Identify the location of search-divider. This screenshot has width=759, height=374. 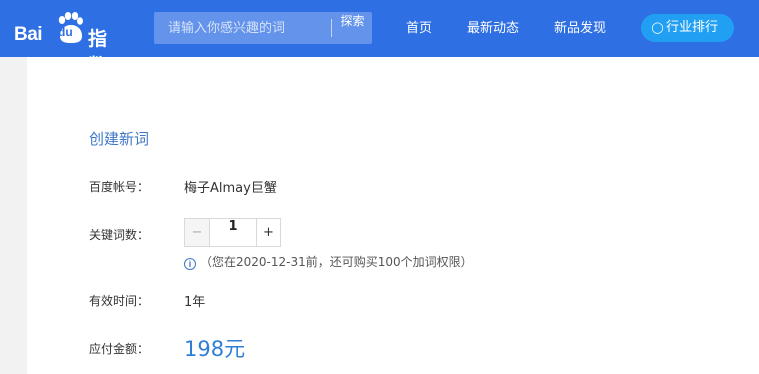
(331, 28).